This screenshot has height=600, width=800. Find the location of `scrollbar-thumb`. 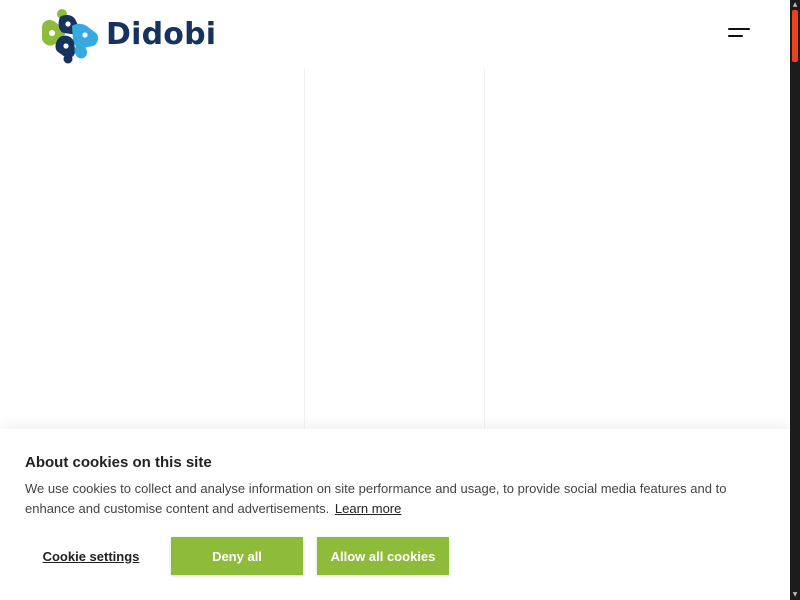

scrollbar-thumb is located at coordinates (795, 36).